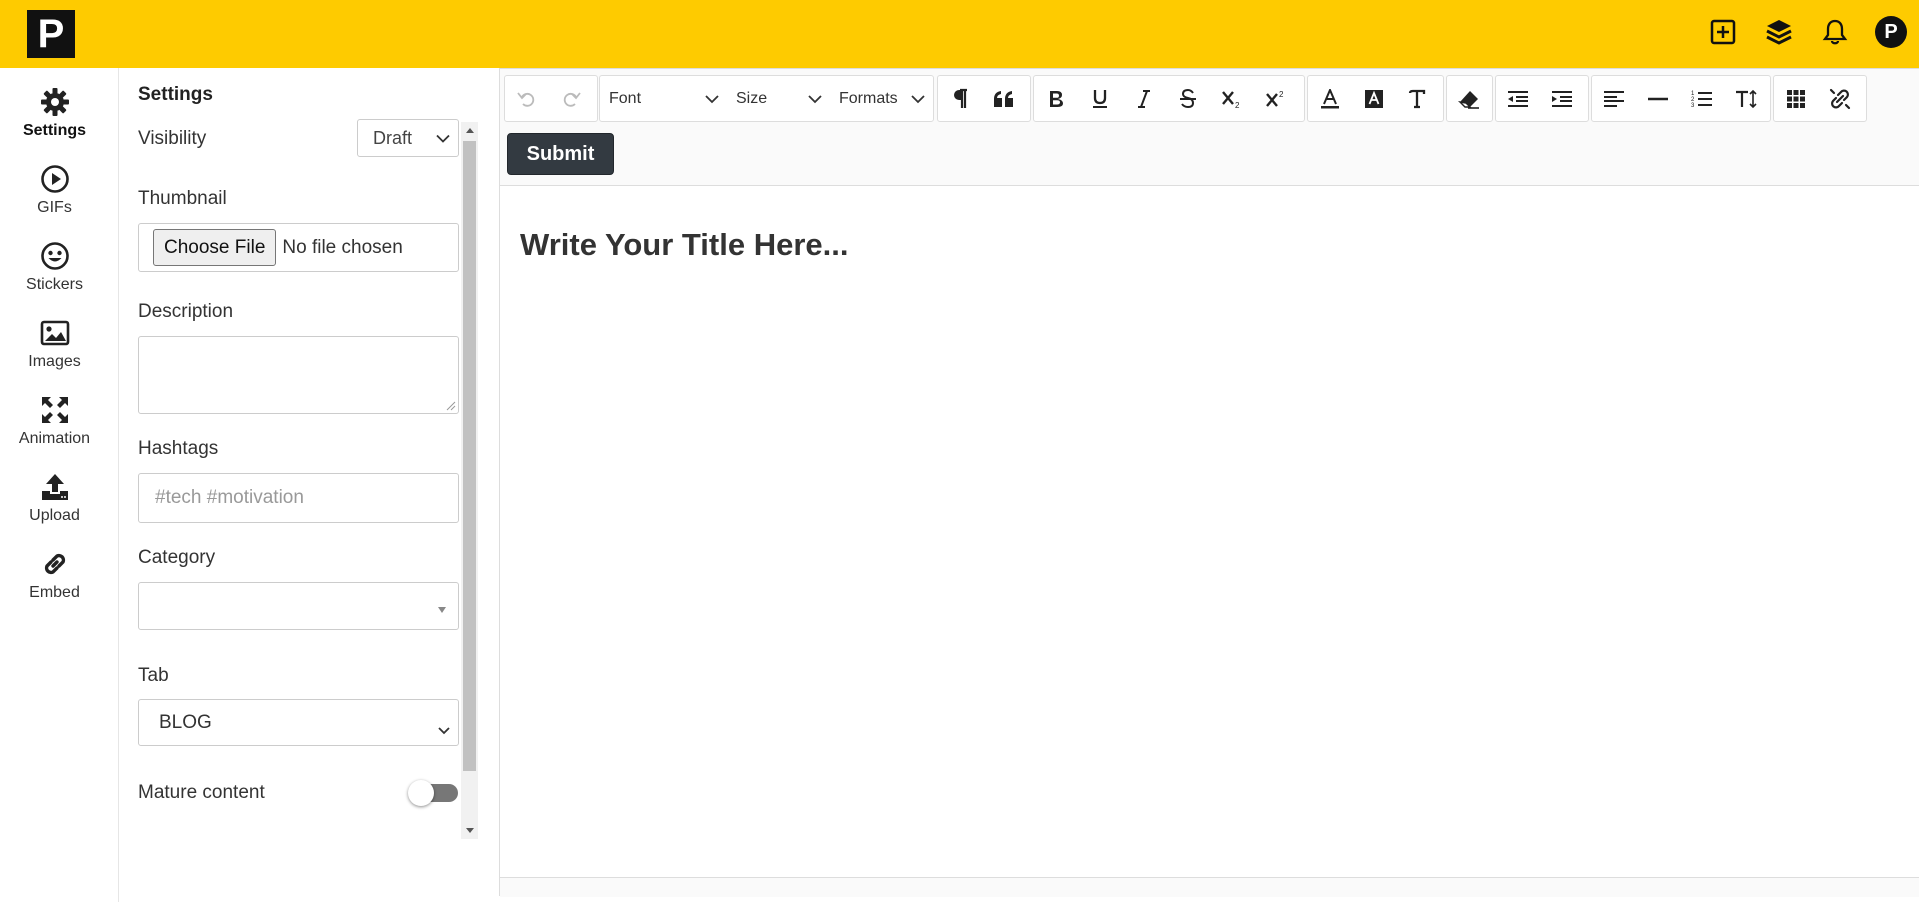 The height and width of the screenshot is (902, 1919). Describe the element at coordinates (172, 138) in the screenshot. I see `visibility-label: Visibility` at that location.